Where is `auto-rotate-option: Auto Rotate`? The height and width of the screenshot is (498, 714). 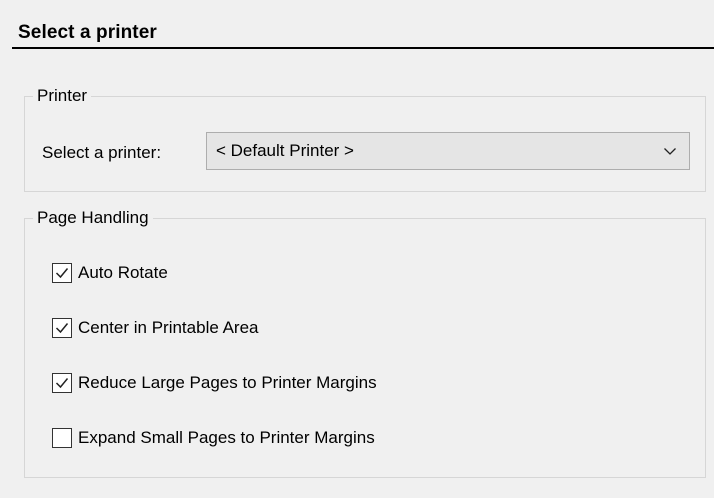 auto-rotate-option: Auto Rotate is located at coordinates (110, 273).